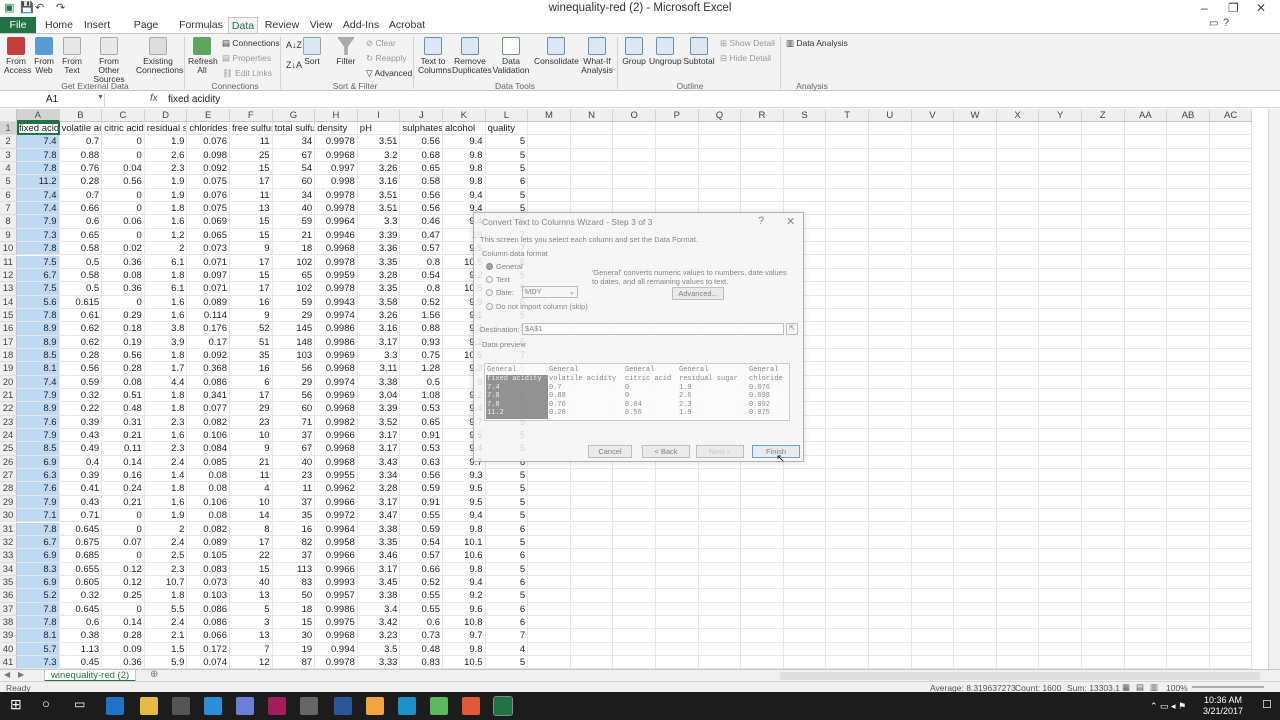 This screenshot has height=720, width=1280. I want to click on table-cell: 0.5, so click(81, 262).